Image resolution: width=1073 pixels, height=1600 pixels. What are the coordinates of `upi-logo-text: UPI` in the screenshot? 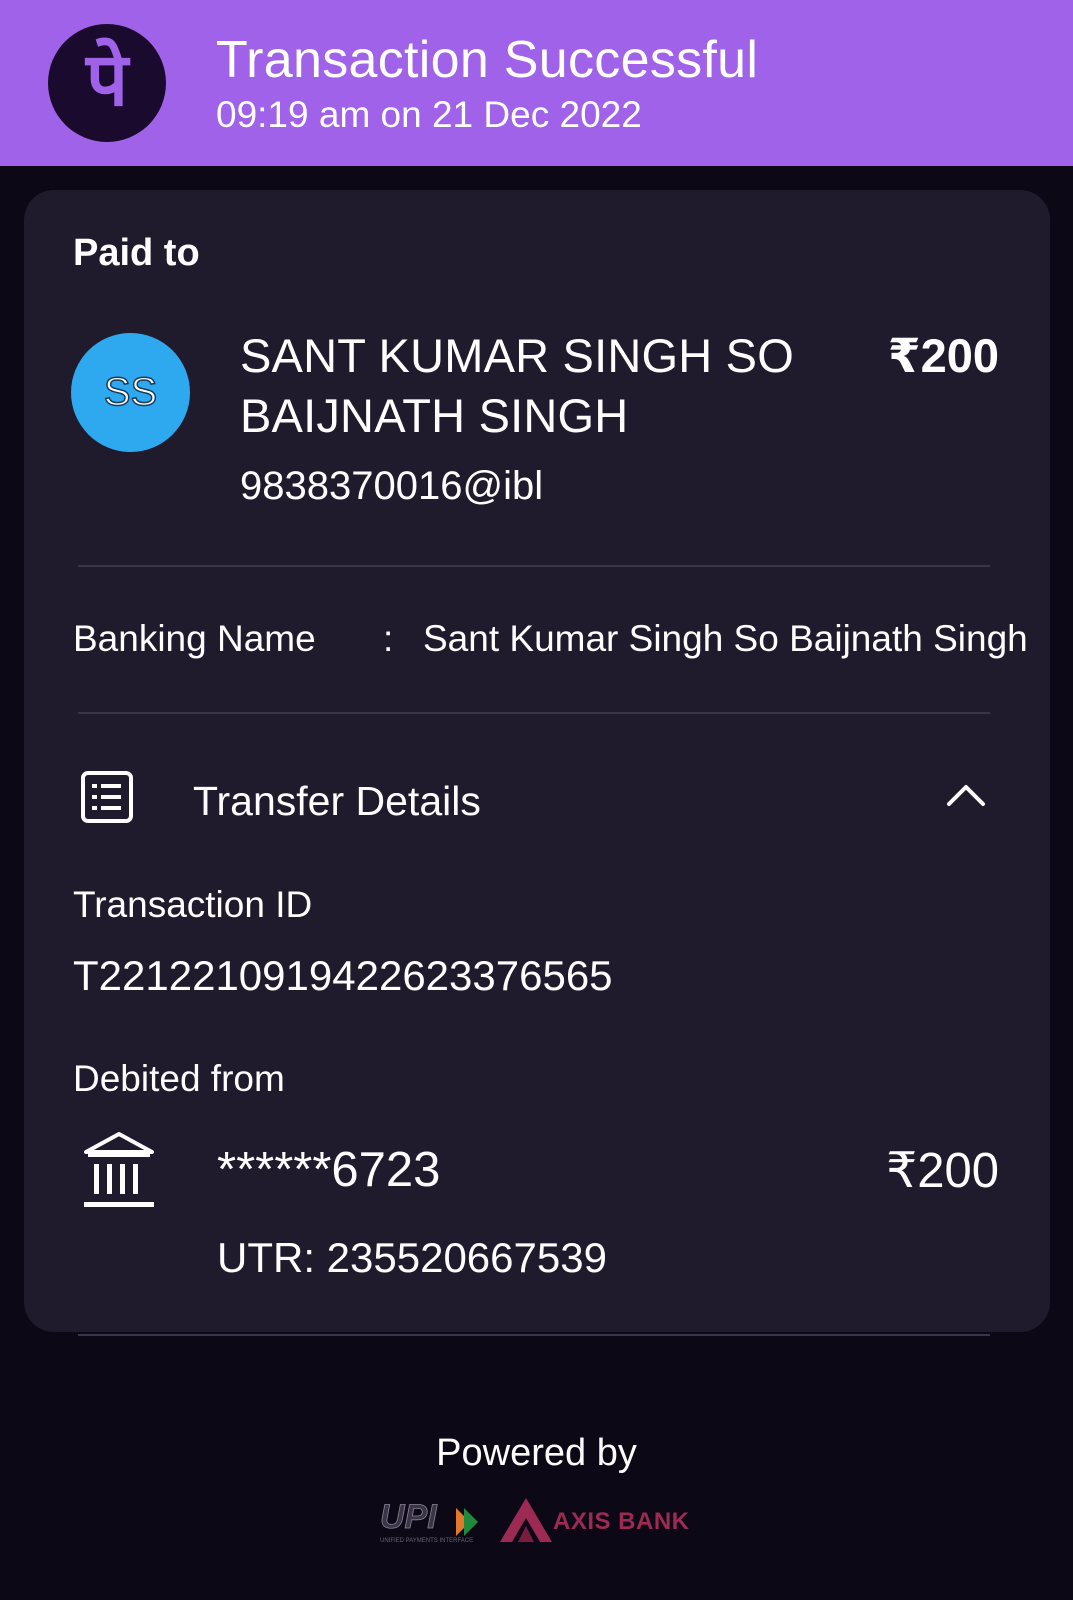 It's located at (409, 1517).